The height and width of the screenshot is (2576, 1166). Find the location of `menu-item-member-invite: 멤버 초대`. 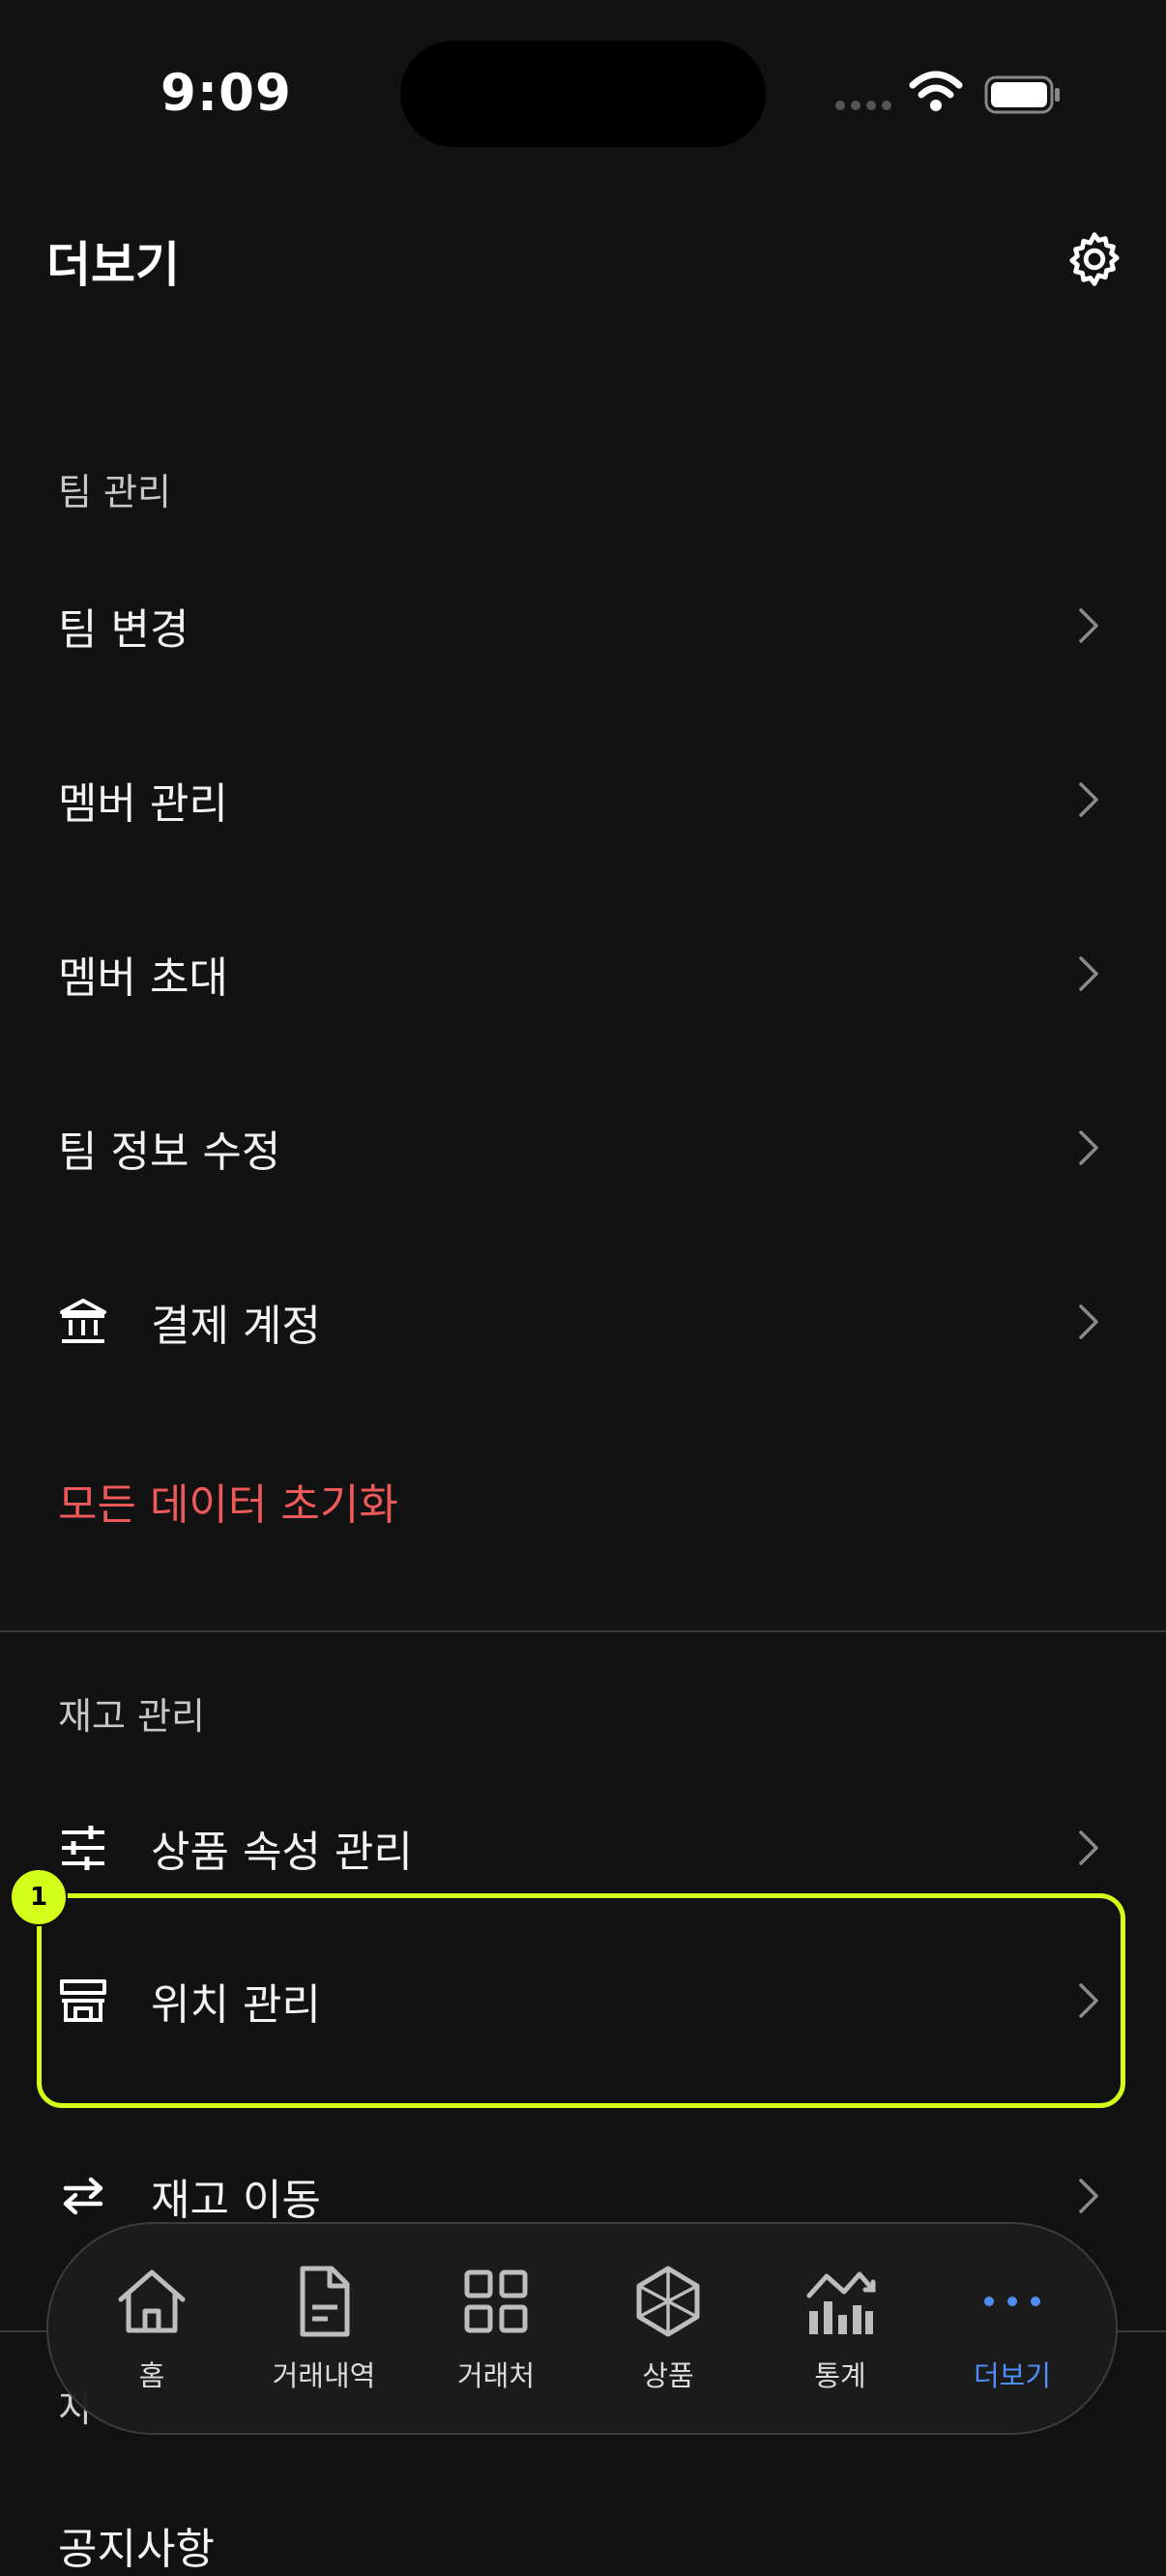

menu-item-member-invite: 멤버 초대 is located at coordinates (583, 973).